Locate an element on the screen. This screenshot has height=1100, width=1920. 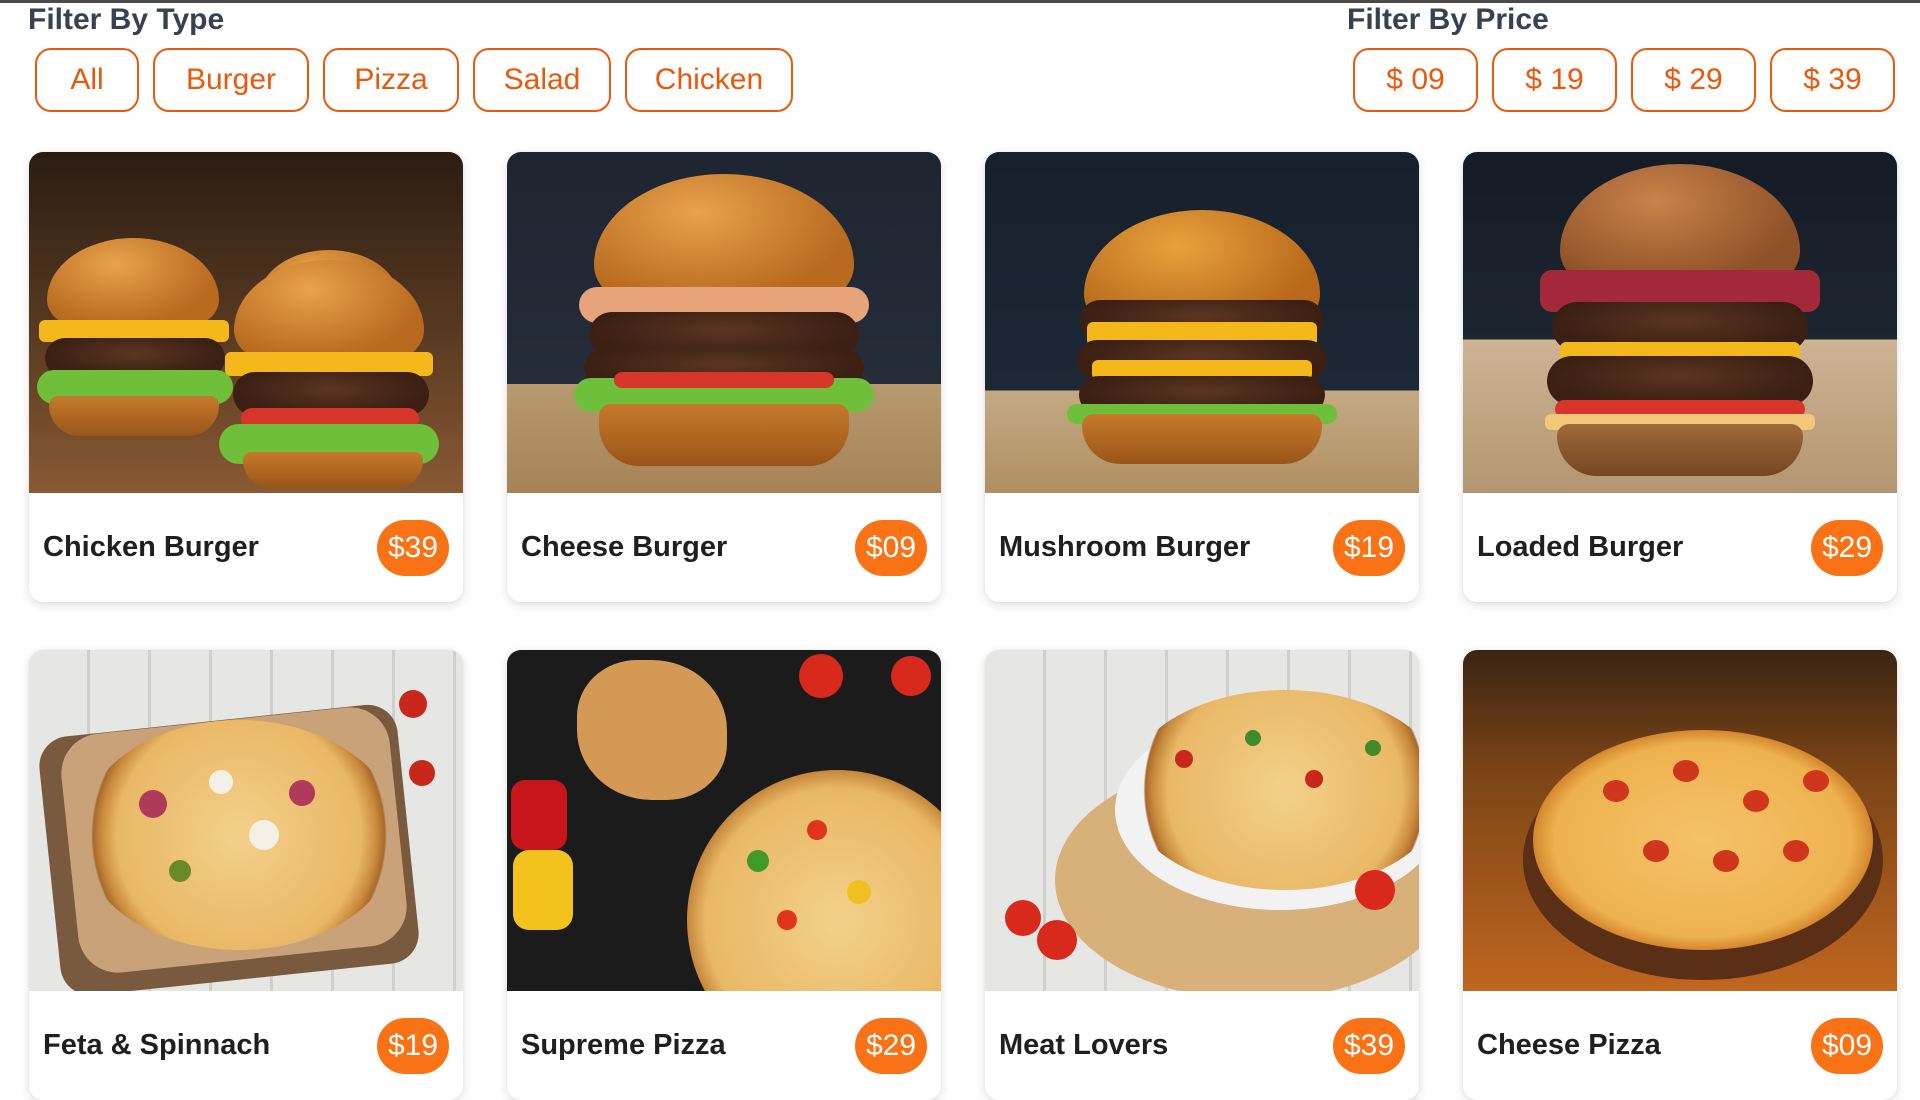
loaded-burger-image is located at coordinates (1680, 322).